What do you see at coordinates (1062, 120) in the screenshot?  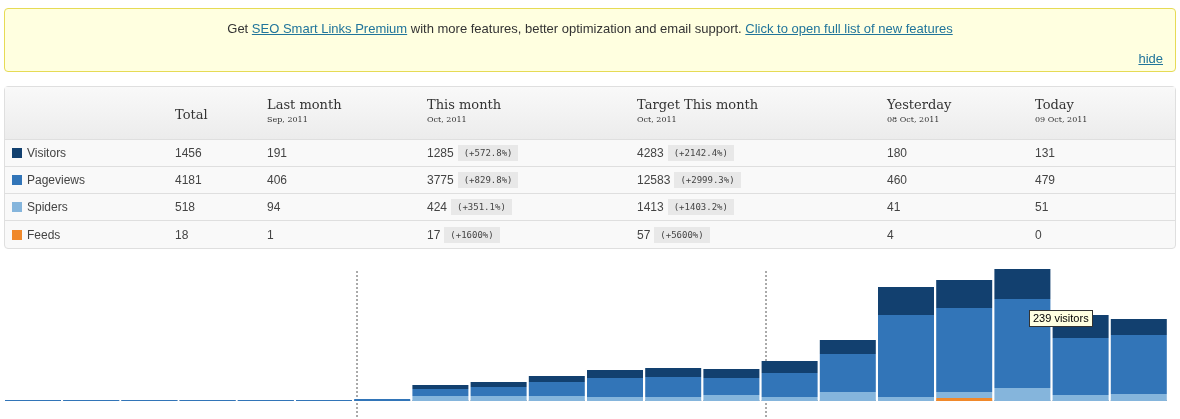 I see `column-date: 09 Oct, 2011` at bounding box center [1062, 120].